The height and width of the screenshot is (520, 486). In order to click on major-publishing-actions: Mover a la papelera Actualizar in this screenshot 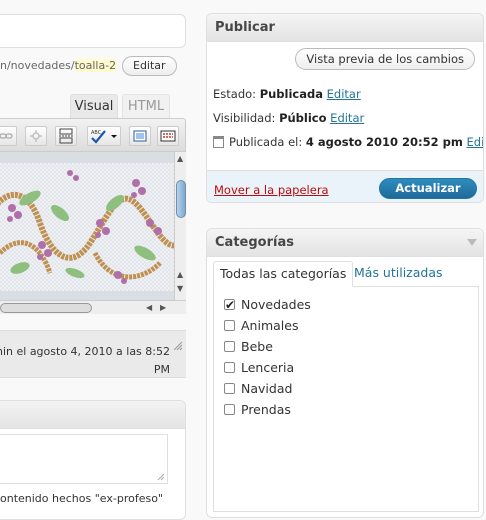, I will do `click(345, 186)`.